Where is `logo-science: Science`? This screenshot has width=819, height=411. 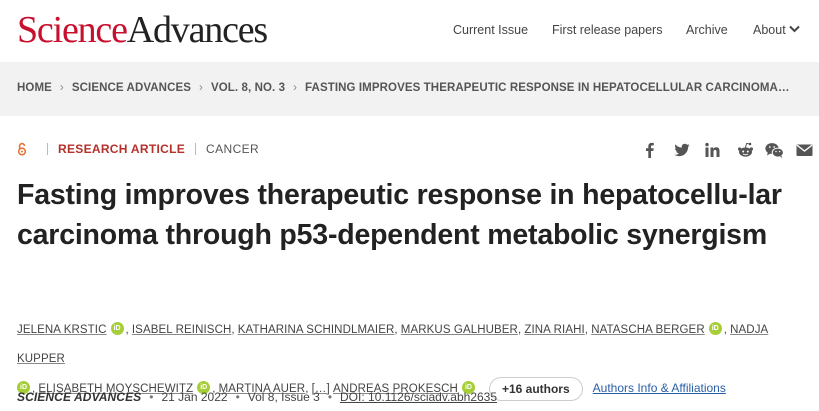 logo-science: Science is located at coordinates (72, 30).